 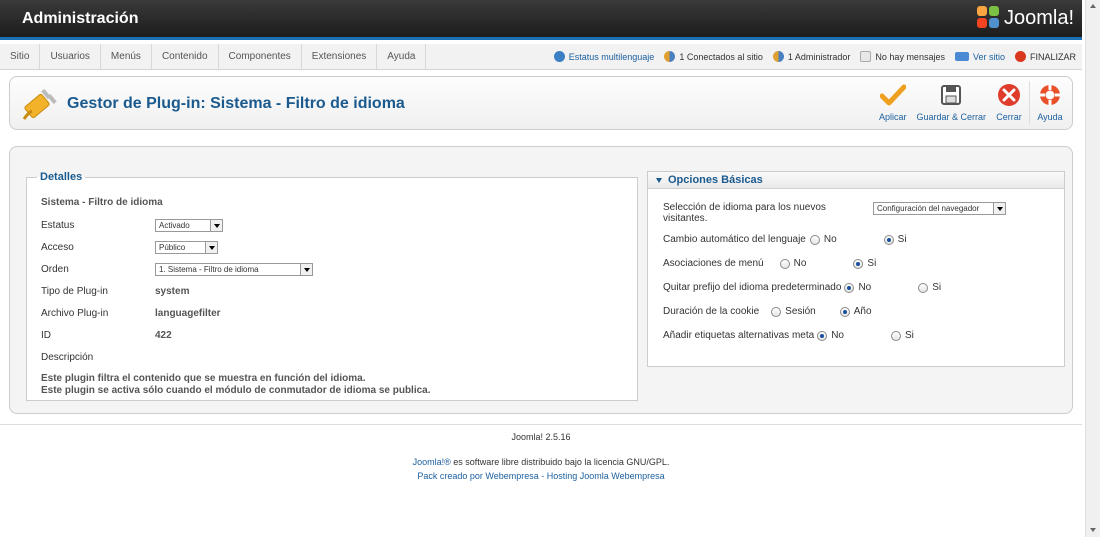 What do you see at coordinates (734, 239) in the screenshot?
I see `auto-change-label: Cambio automático del lenguaje` at bounding box center [734, 239].